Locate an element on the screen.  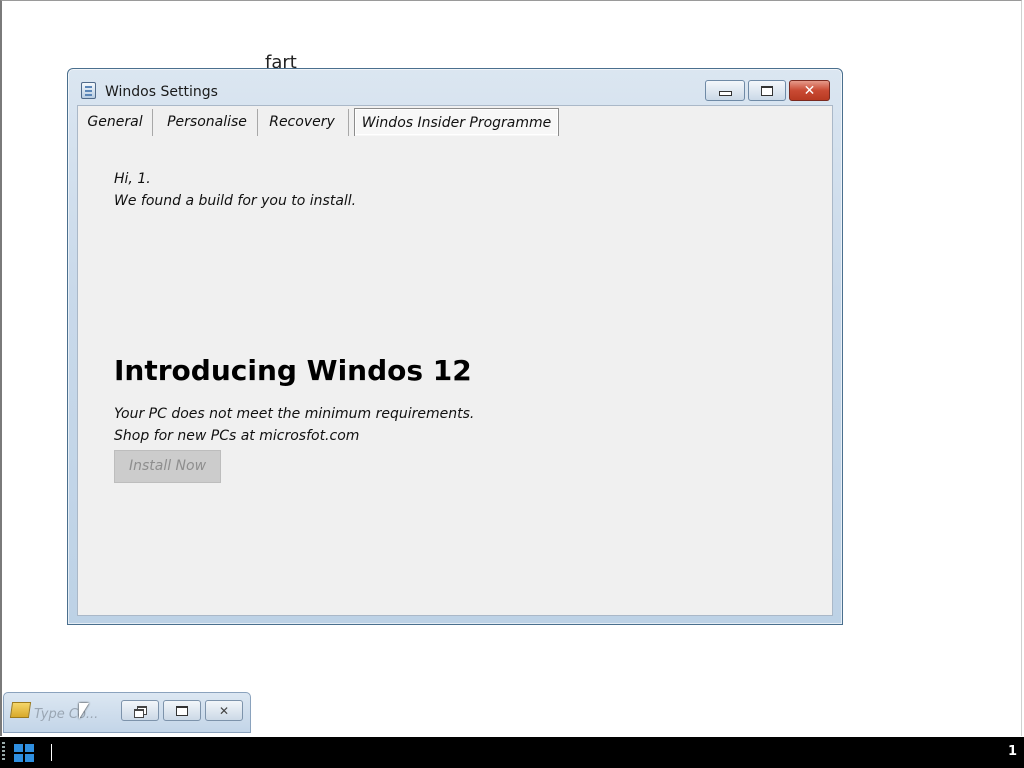
restore-button is located at coordinates (140, 710).